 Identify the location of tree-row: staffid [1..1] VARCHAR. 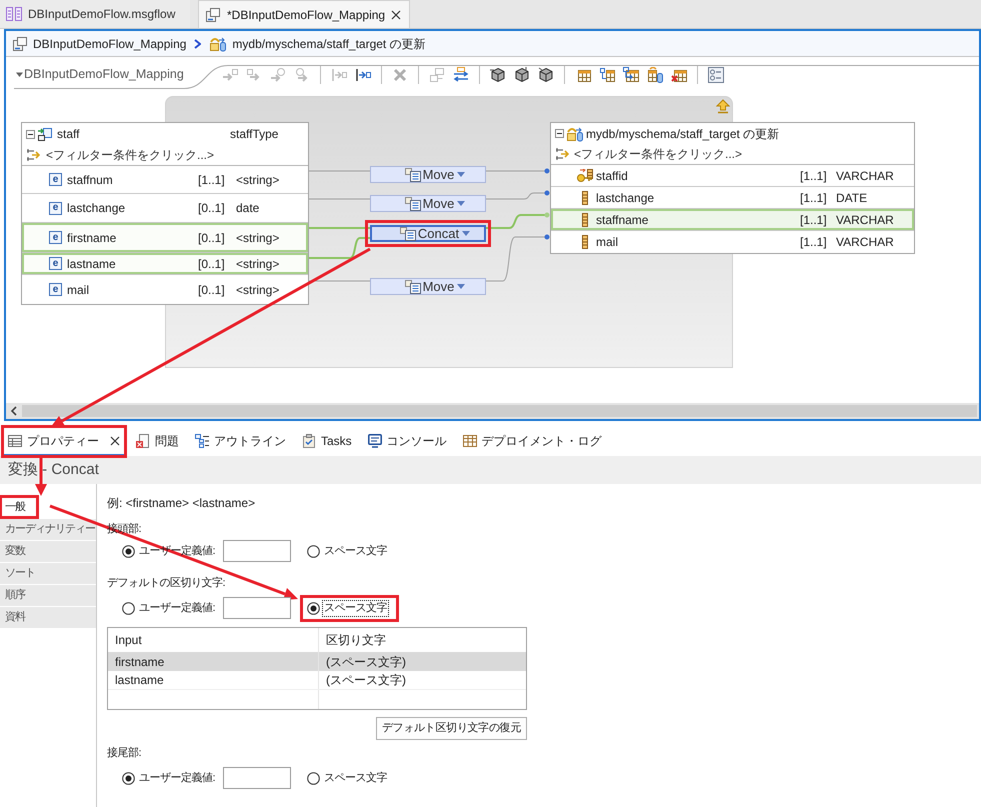
(732, 176).